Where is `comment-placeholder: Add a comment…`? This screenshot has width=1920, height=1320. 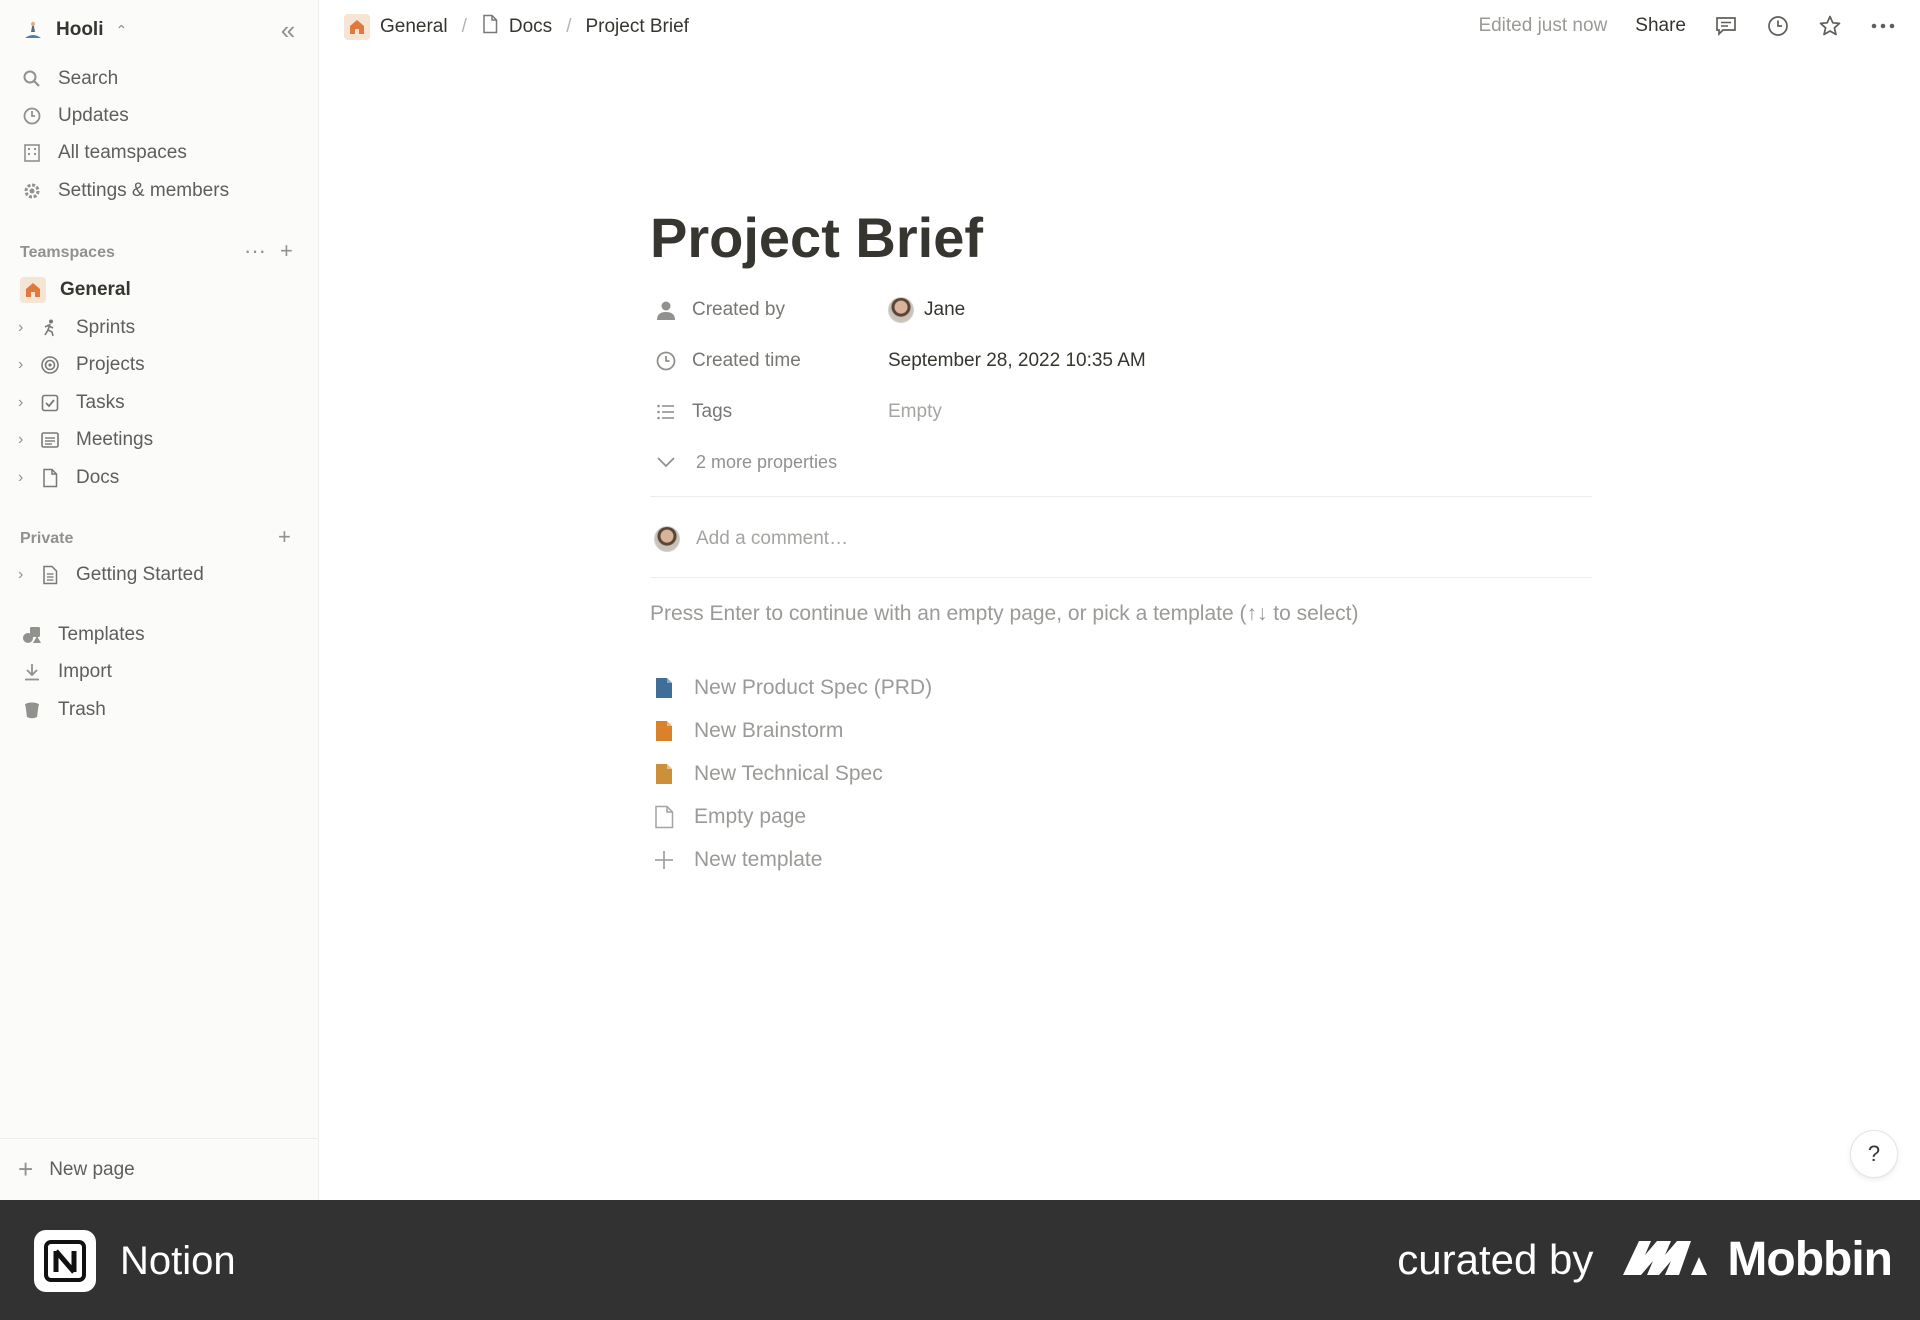
comment-placeholder: Add a comment… is located at coordinates (772, 538).